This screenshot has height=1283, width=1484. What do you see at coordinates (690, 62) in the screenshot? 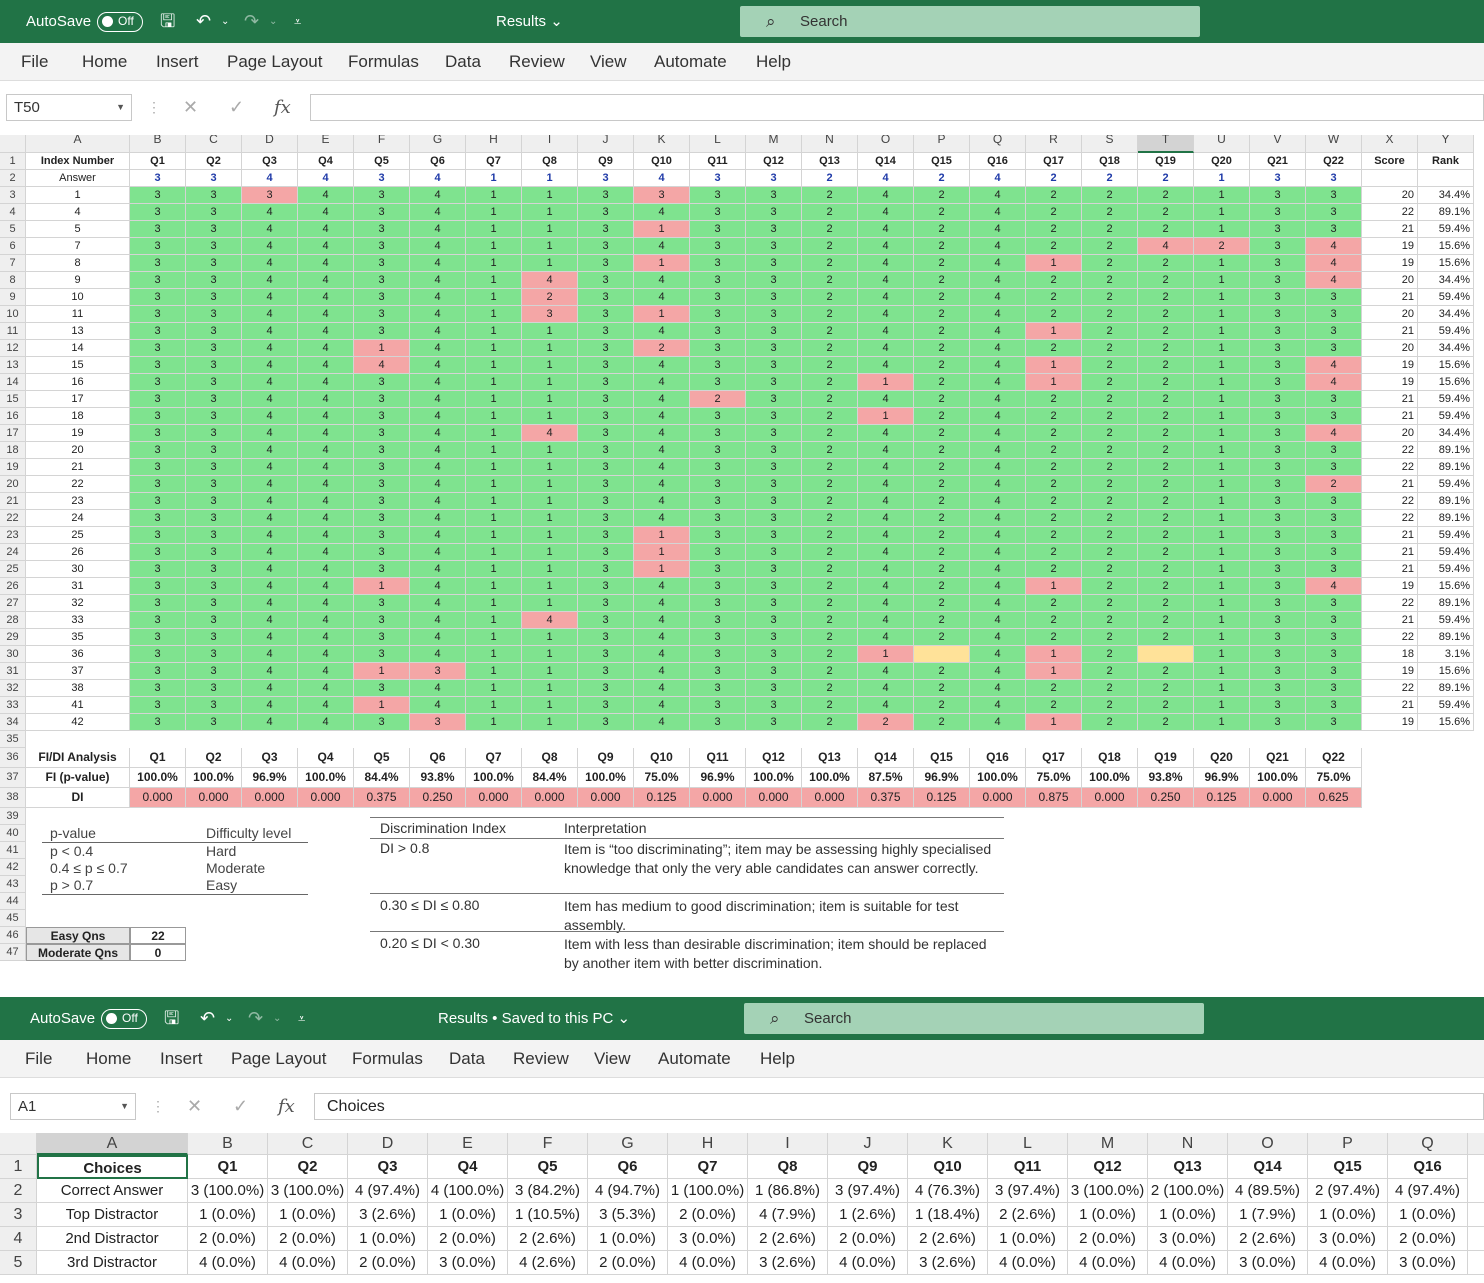
I see `menu-automate: Automate` at bounding box center [690, 62].